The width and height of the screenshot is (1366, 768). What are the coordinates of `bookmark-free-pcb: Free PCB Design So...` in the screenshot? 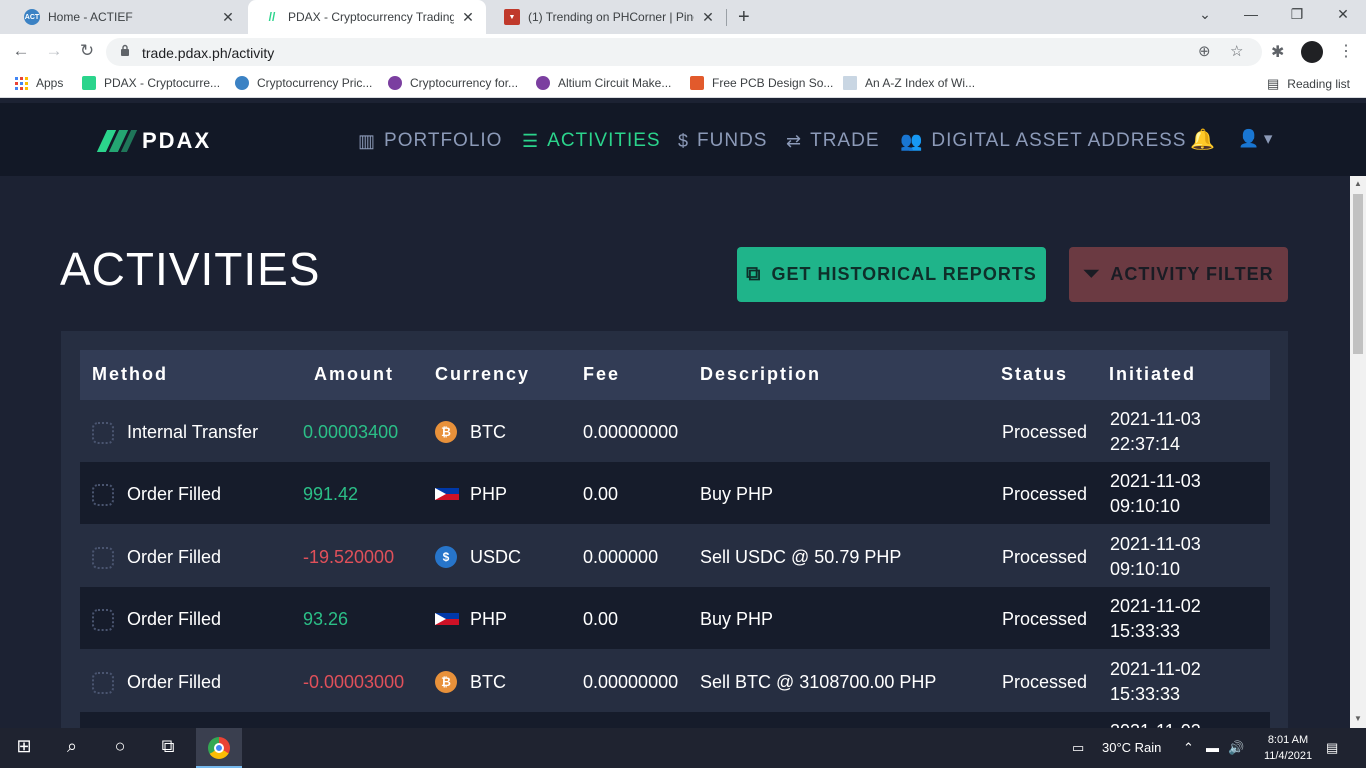 It's located at (761, 83).